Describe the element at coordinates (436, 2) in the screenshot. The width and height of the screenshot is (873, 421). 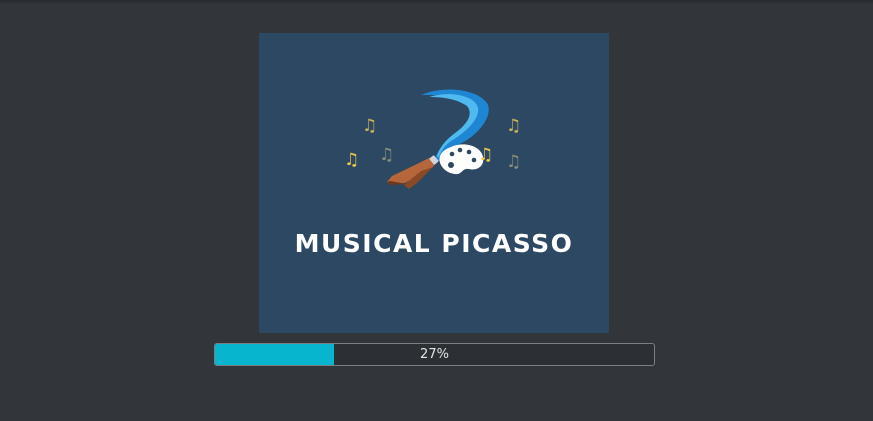
I see `window-top-edge` at that location.